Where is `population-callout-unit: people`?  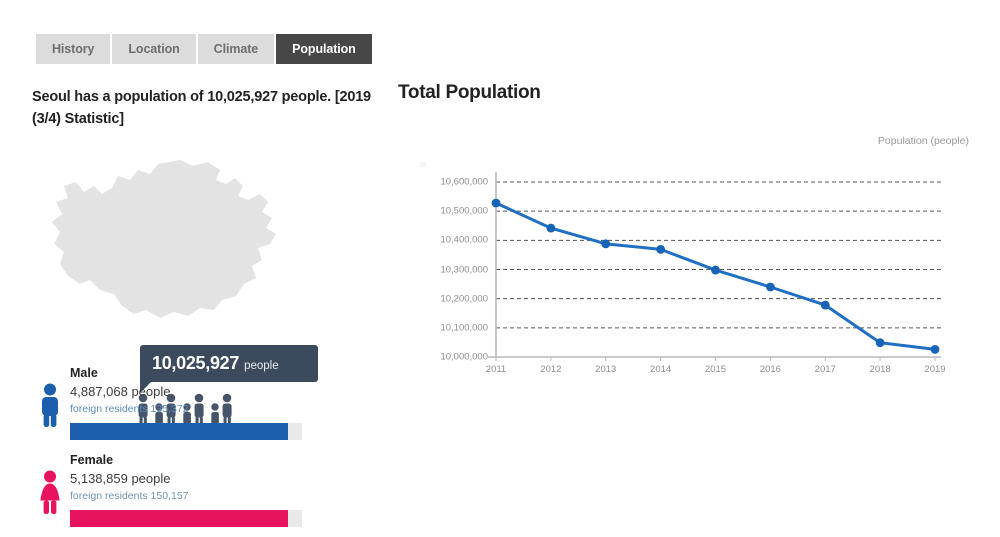
population-callout-unit: people is located at coordinates (261, 365).